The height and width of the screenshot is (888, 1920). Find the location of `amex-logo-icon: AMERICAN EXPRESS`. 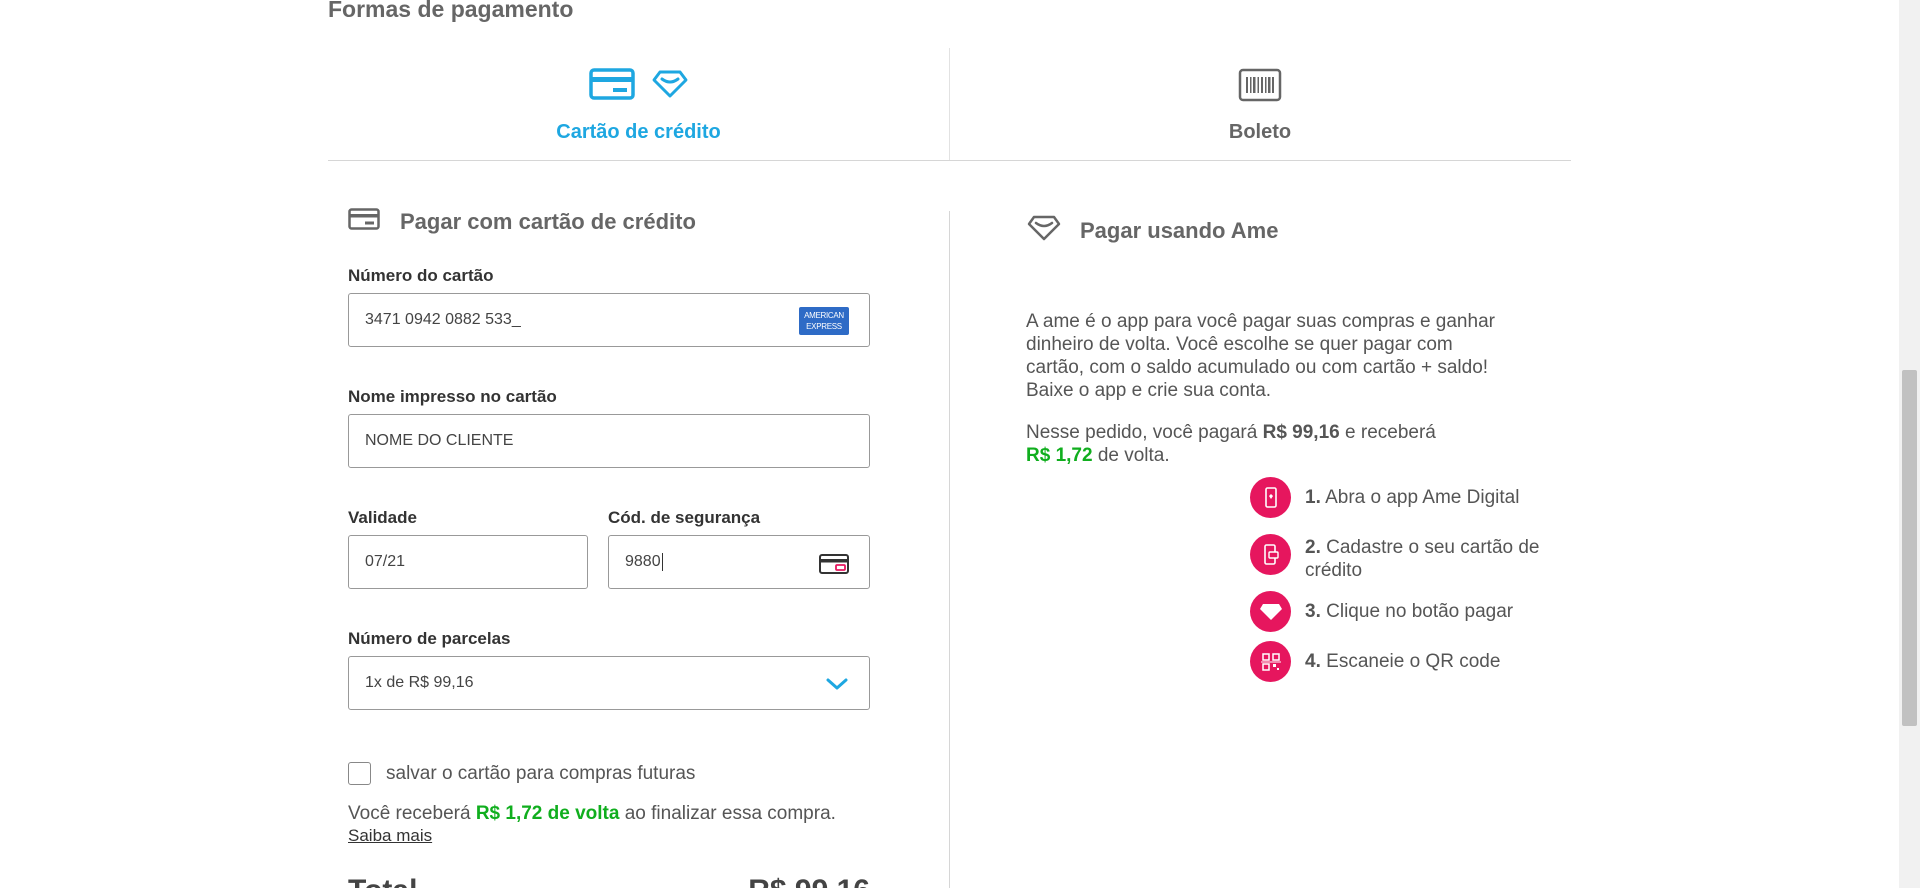

amex-logo-icon: AMERICAN EXPRESS is located at coordinates (824, 321).